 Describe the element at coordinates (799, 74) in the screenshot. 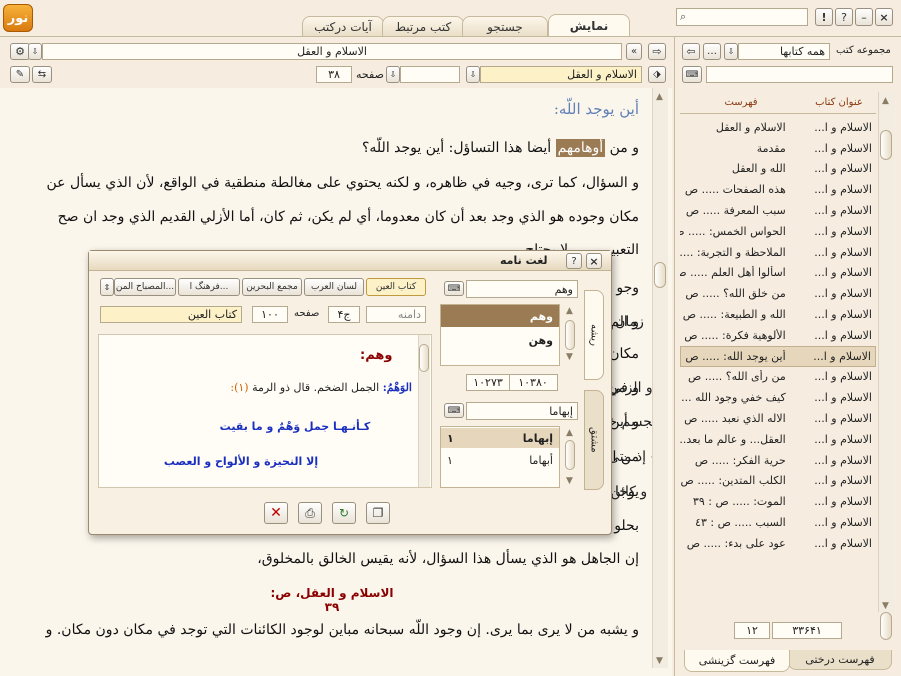

I see `sidebar-search-input` at that location.